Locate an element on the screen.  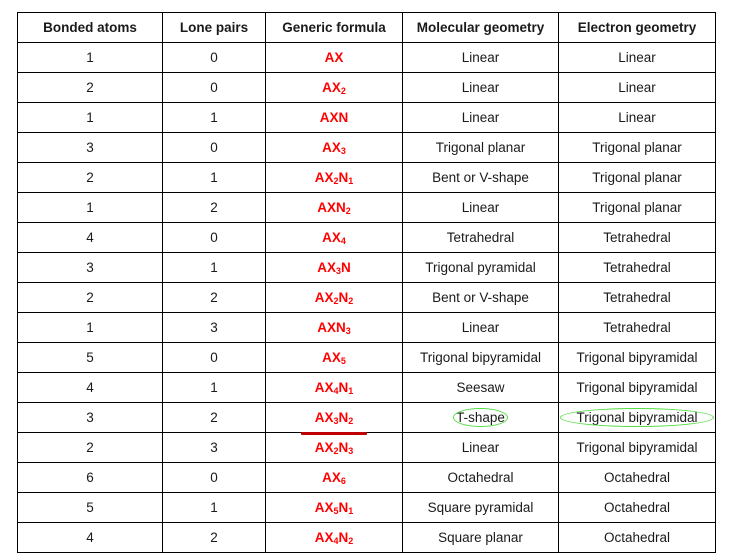
table-row: 3 1 AX3N Trigonal pyramidal Tetrahedral is located at coordinates (366, 267).